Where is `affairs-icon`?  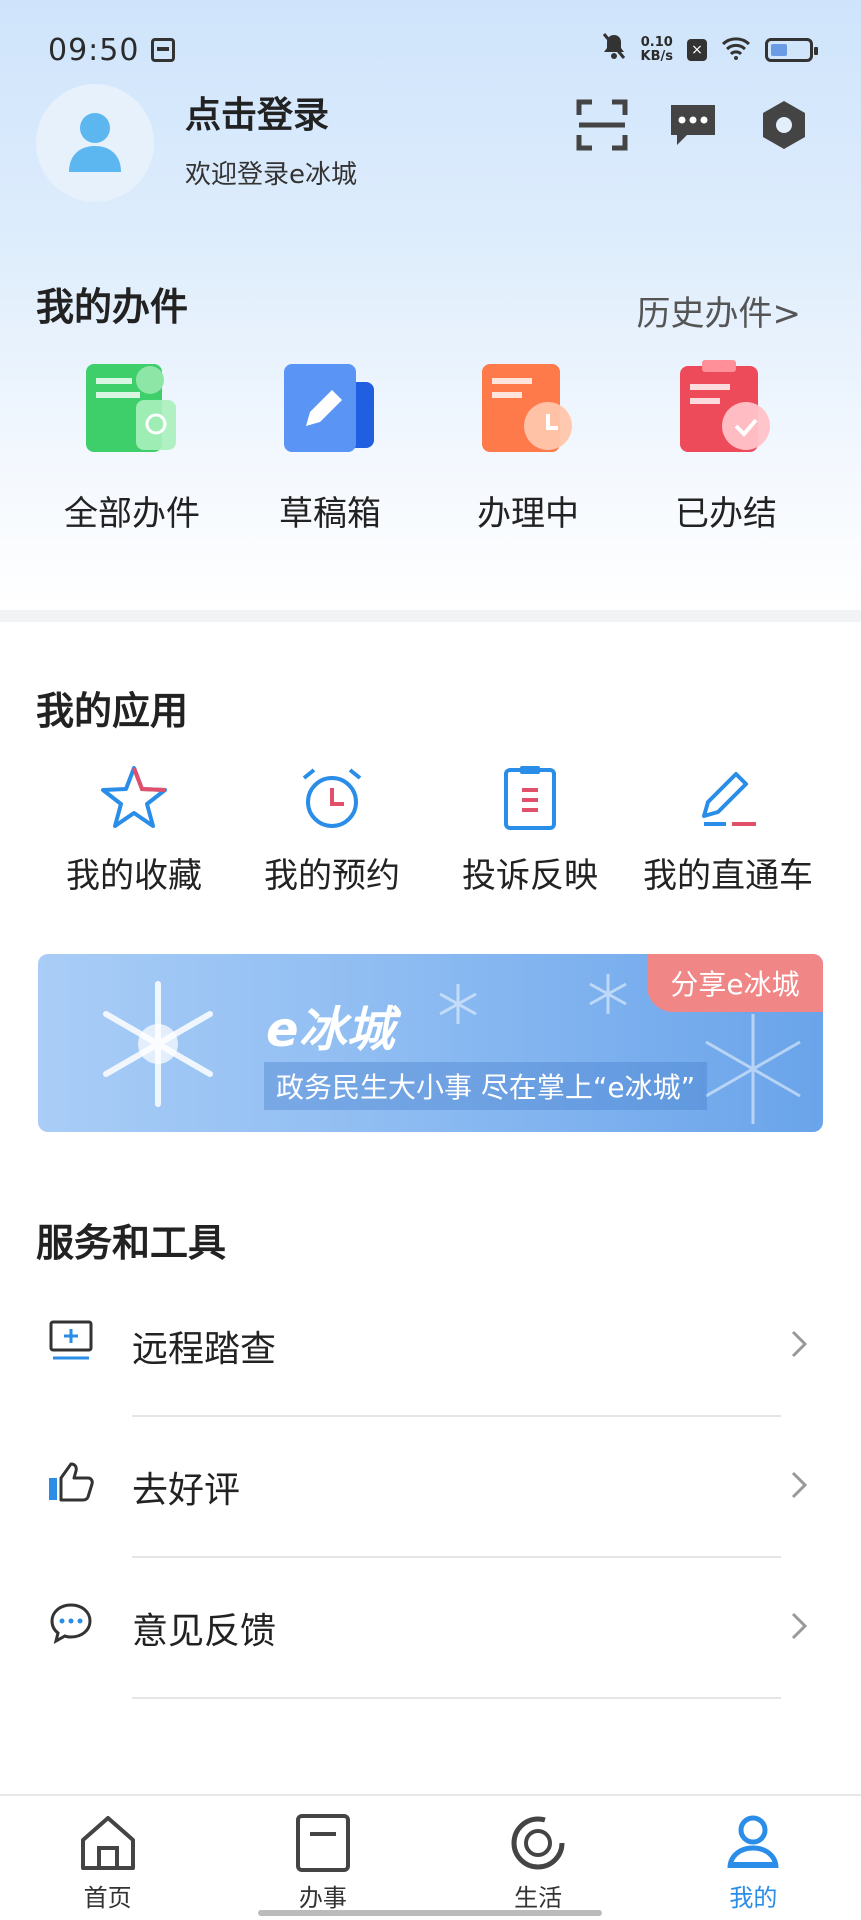
affairs-icon is located at coordinates (322, 1843).